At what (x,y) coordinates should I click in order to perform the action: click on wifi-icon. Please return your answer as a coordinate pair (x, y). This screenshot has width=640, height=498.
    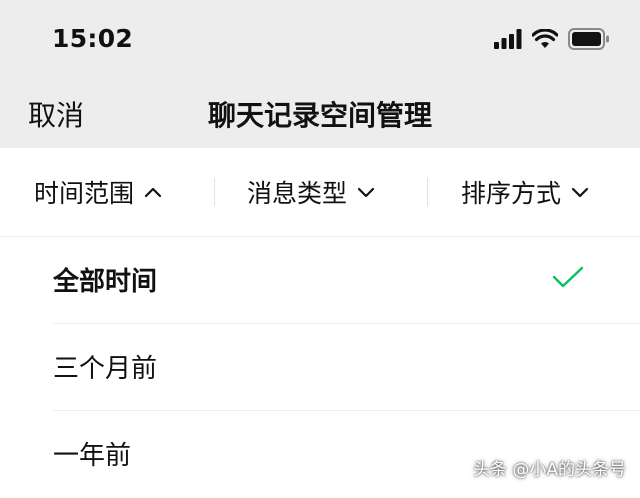
    Looking at the image, I should click on (545, 40).